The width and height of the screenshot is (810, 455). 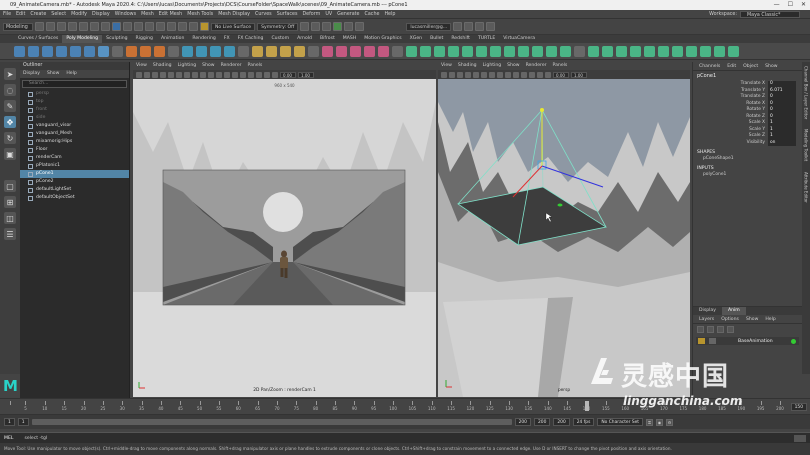 I want to click on shelf-tab-fx: FX, so click(x=227, y=39).